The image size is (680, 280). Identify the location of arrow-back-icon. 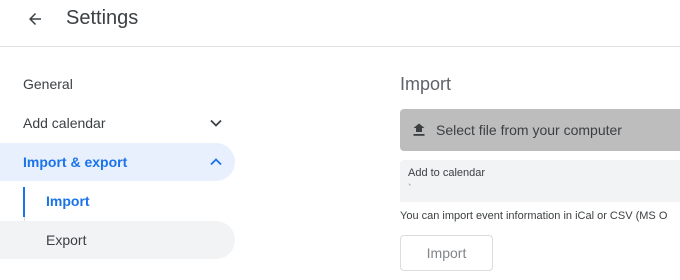
(35, 19).